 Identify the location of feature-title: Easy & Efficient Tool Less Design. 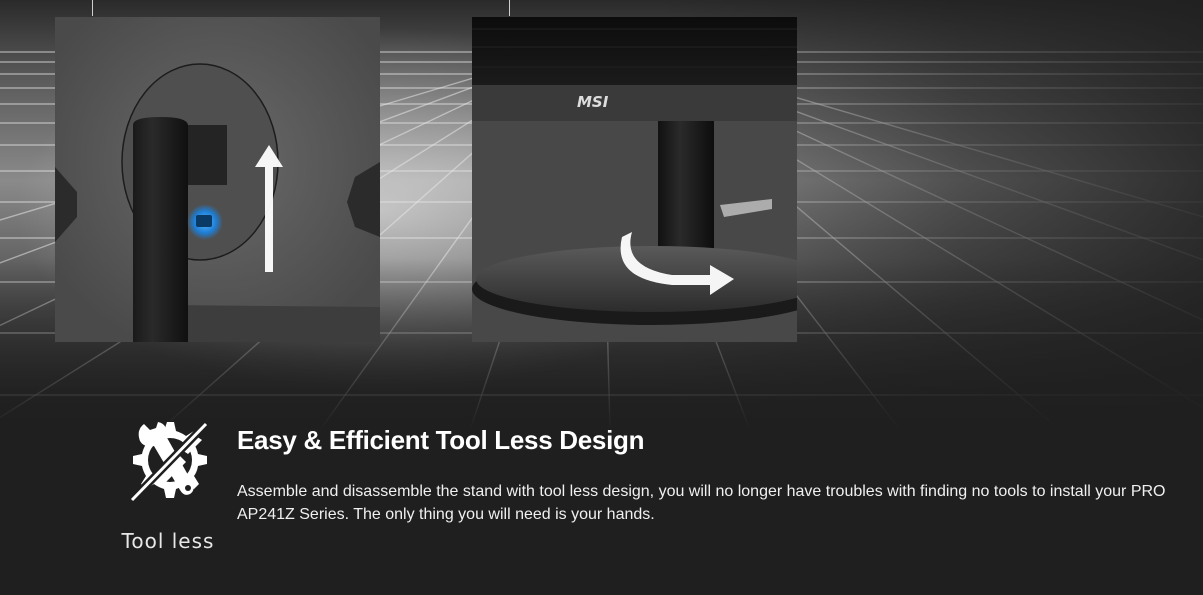
(441, 440).